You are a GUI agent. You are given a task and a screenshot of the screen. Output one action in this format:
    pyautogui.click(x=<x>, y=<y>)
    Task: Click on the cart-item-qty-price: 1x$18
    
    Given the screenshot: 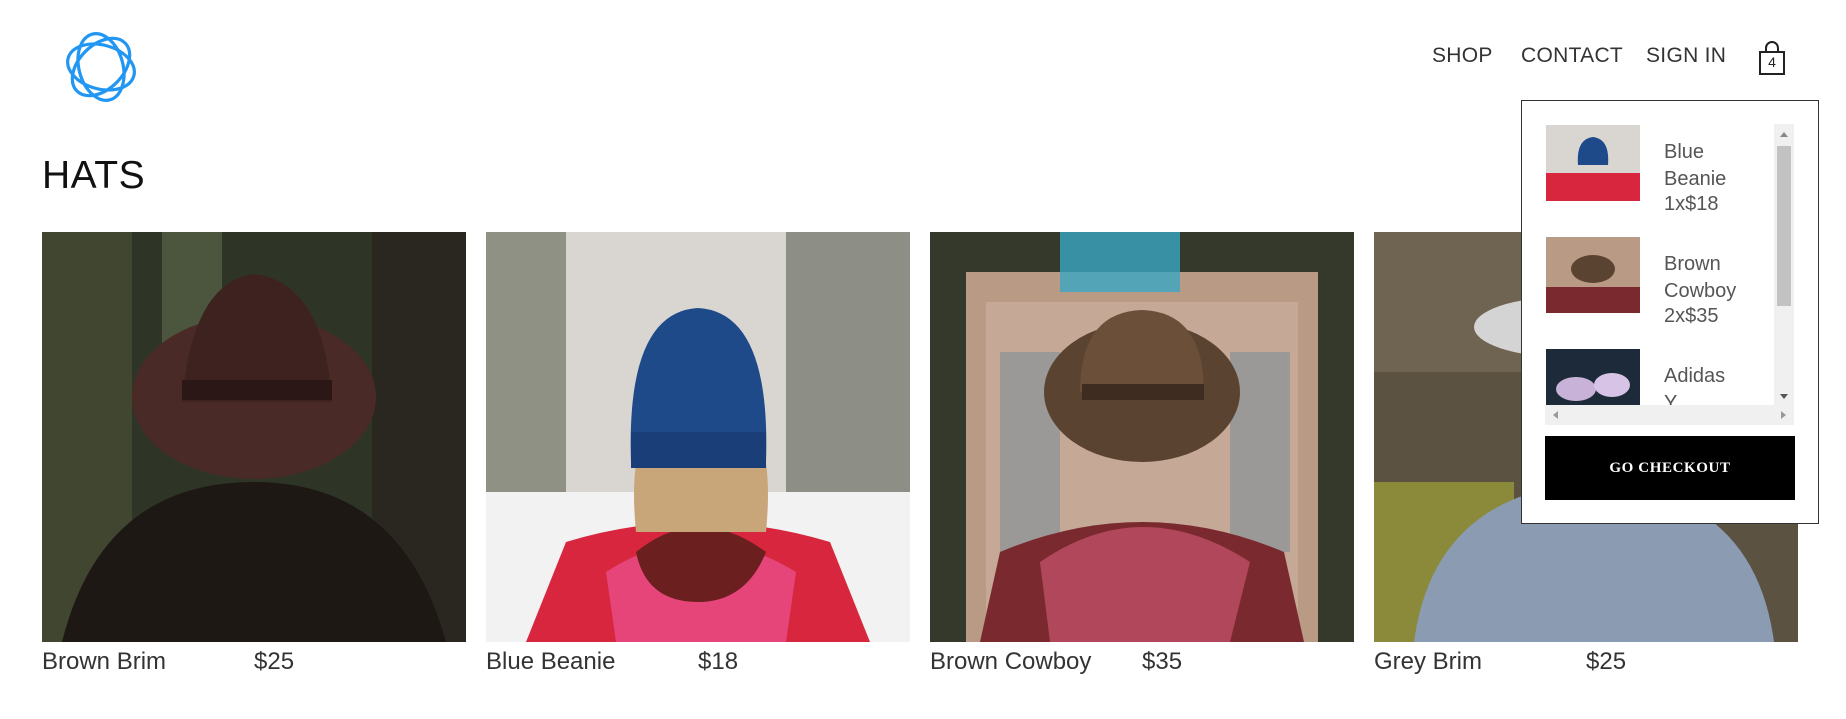 What is the action you would take?
    pyautogui.click(x=1691, y=204)
    